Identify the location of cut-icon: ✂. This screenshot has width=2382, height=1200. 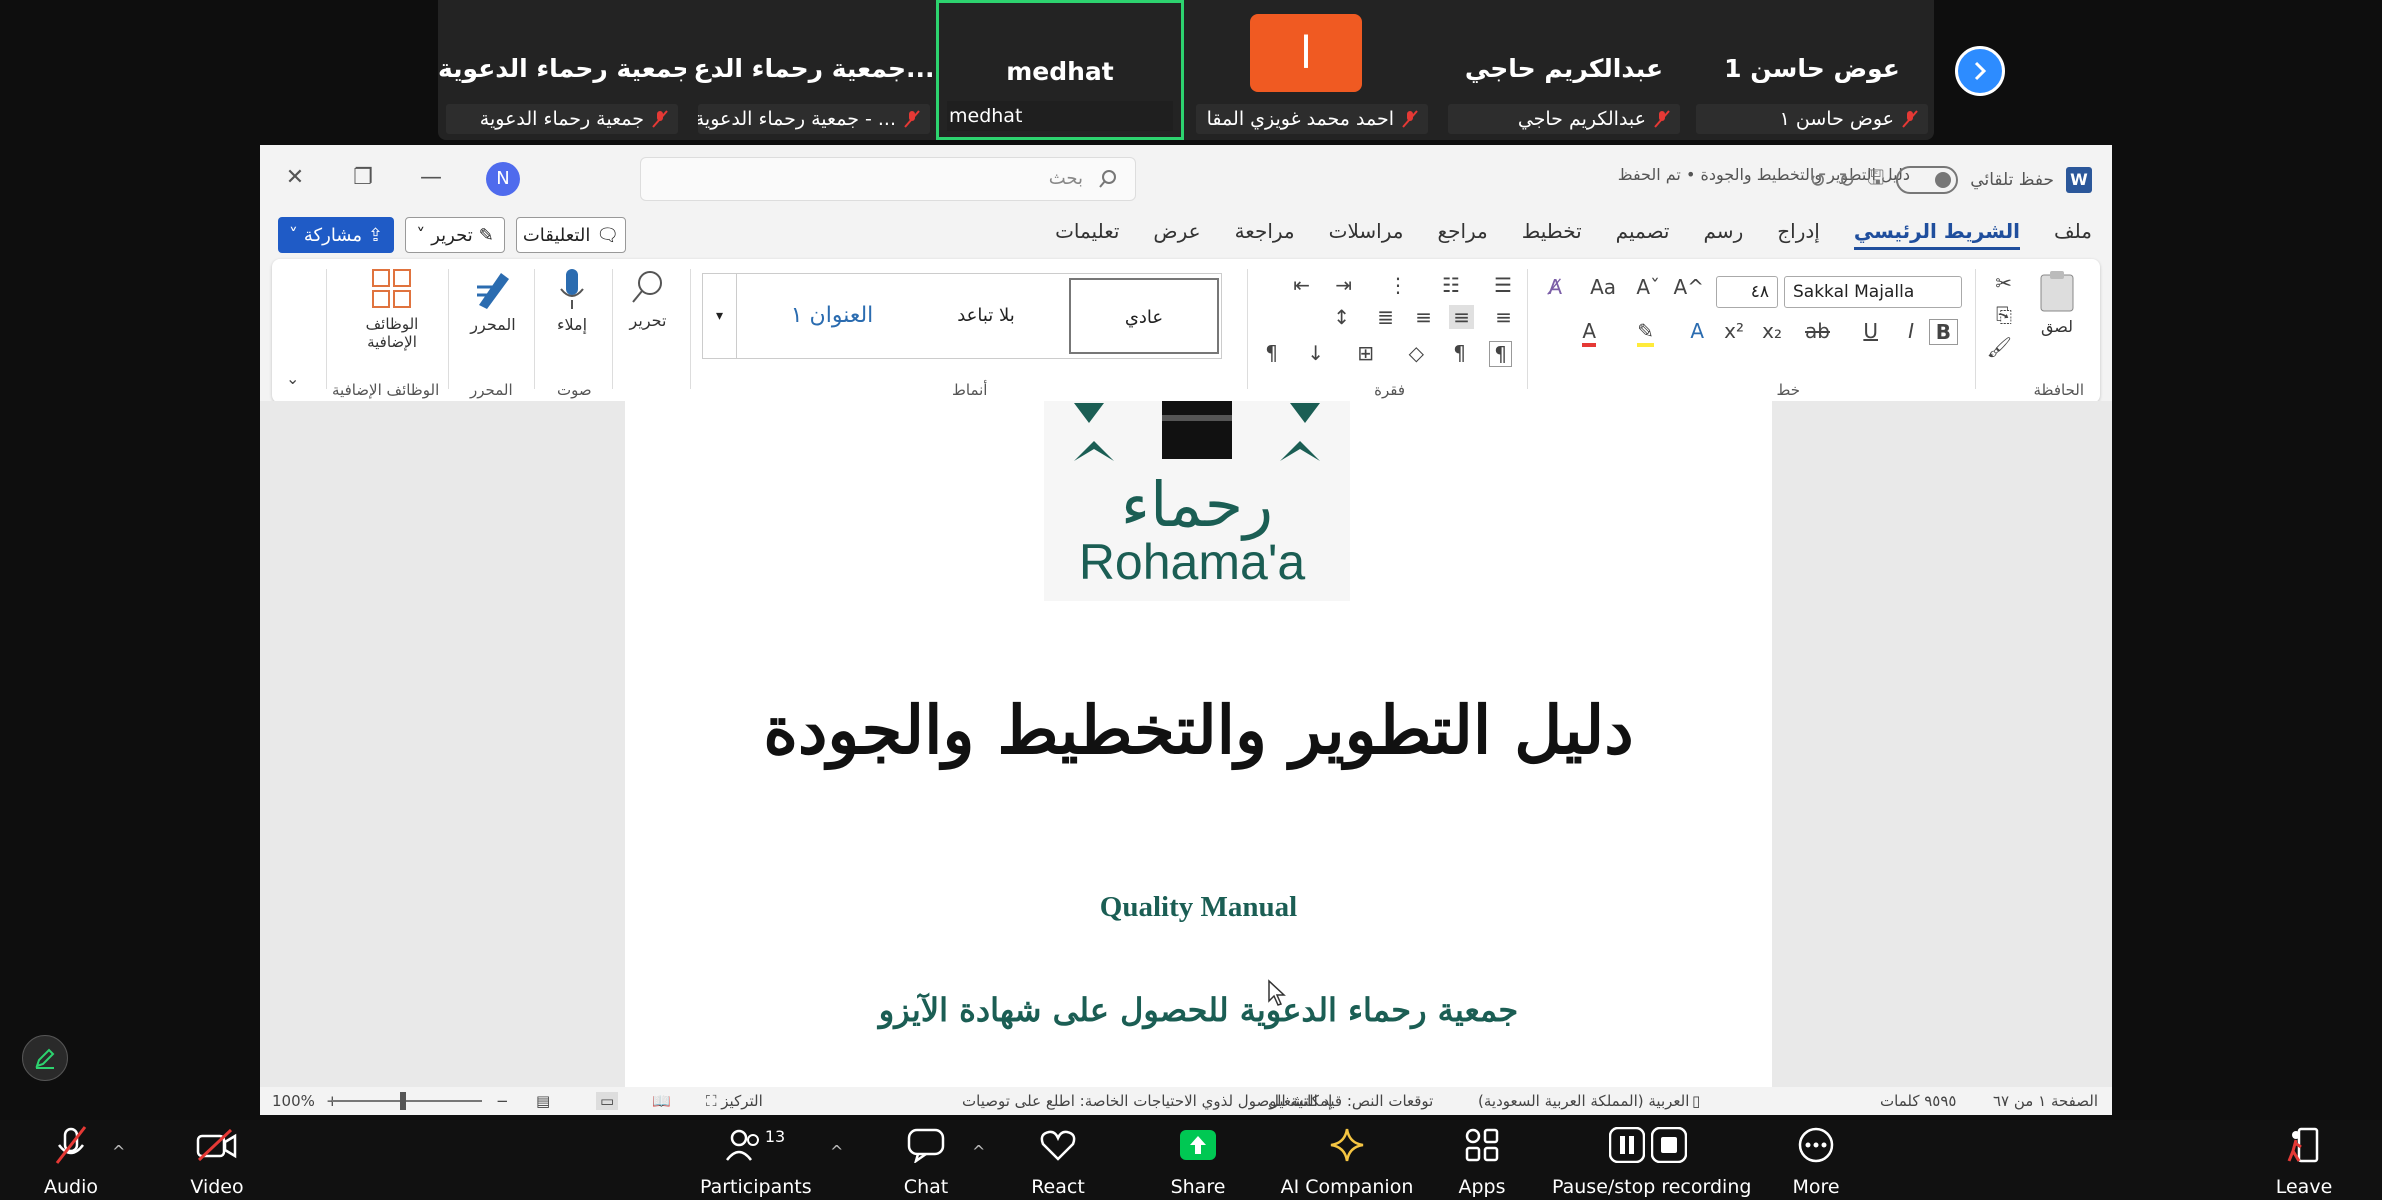
(2003, 283).